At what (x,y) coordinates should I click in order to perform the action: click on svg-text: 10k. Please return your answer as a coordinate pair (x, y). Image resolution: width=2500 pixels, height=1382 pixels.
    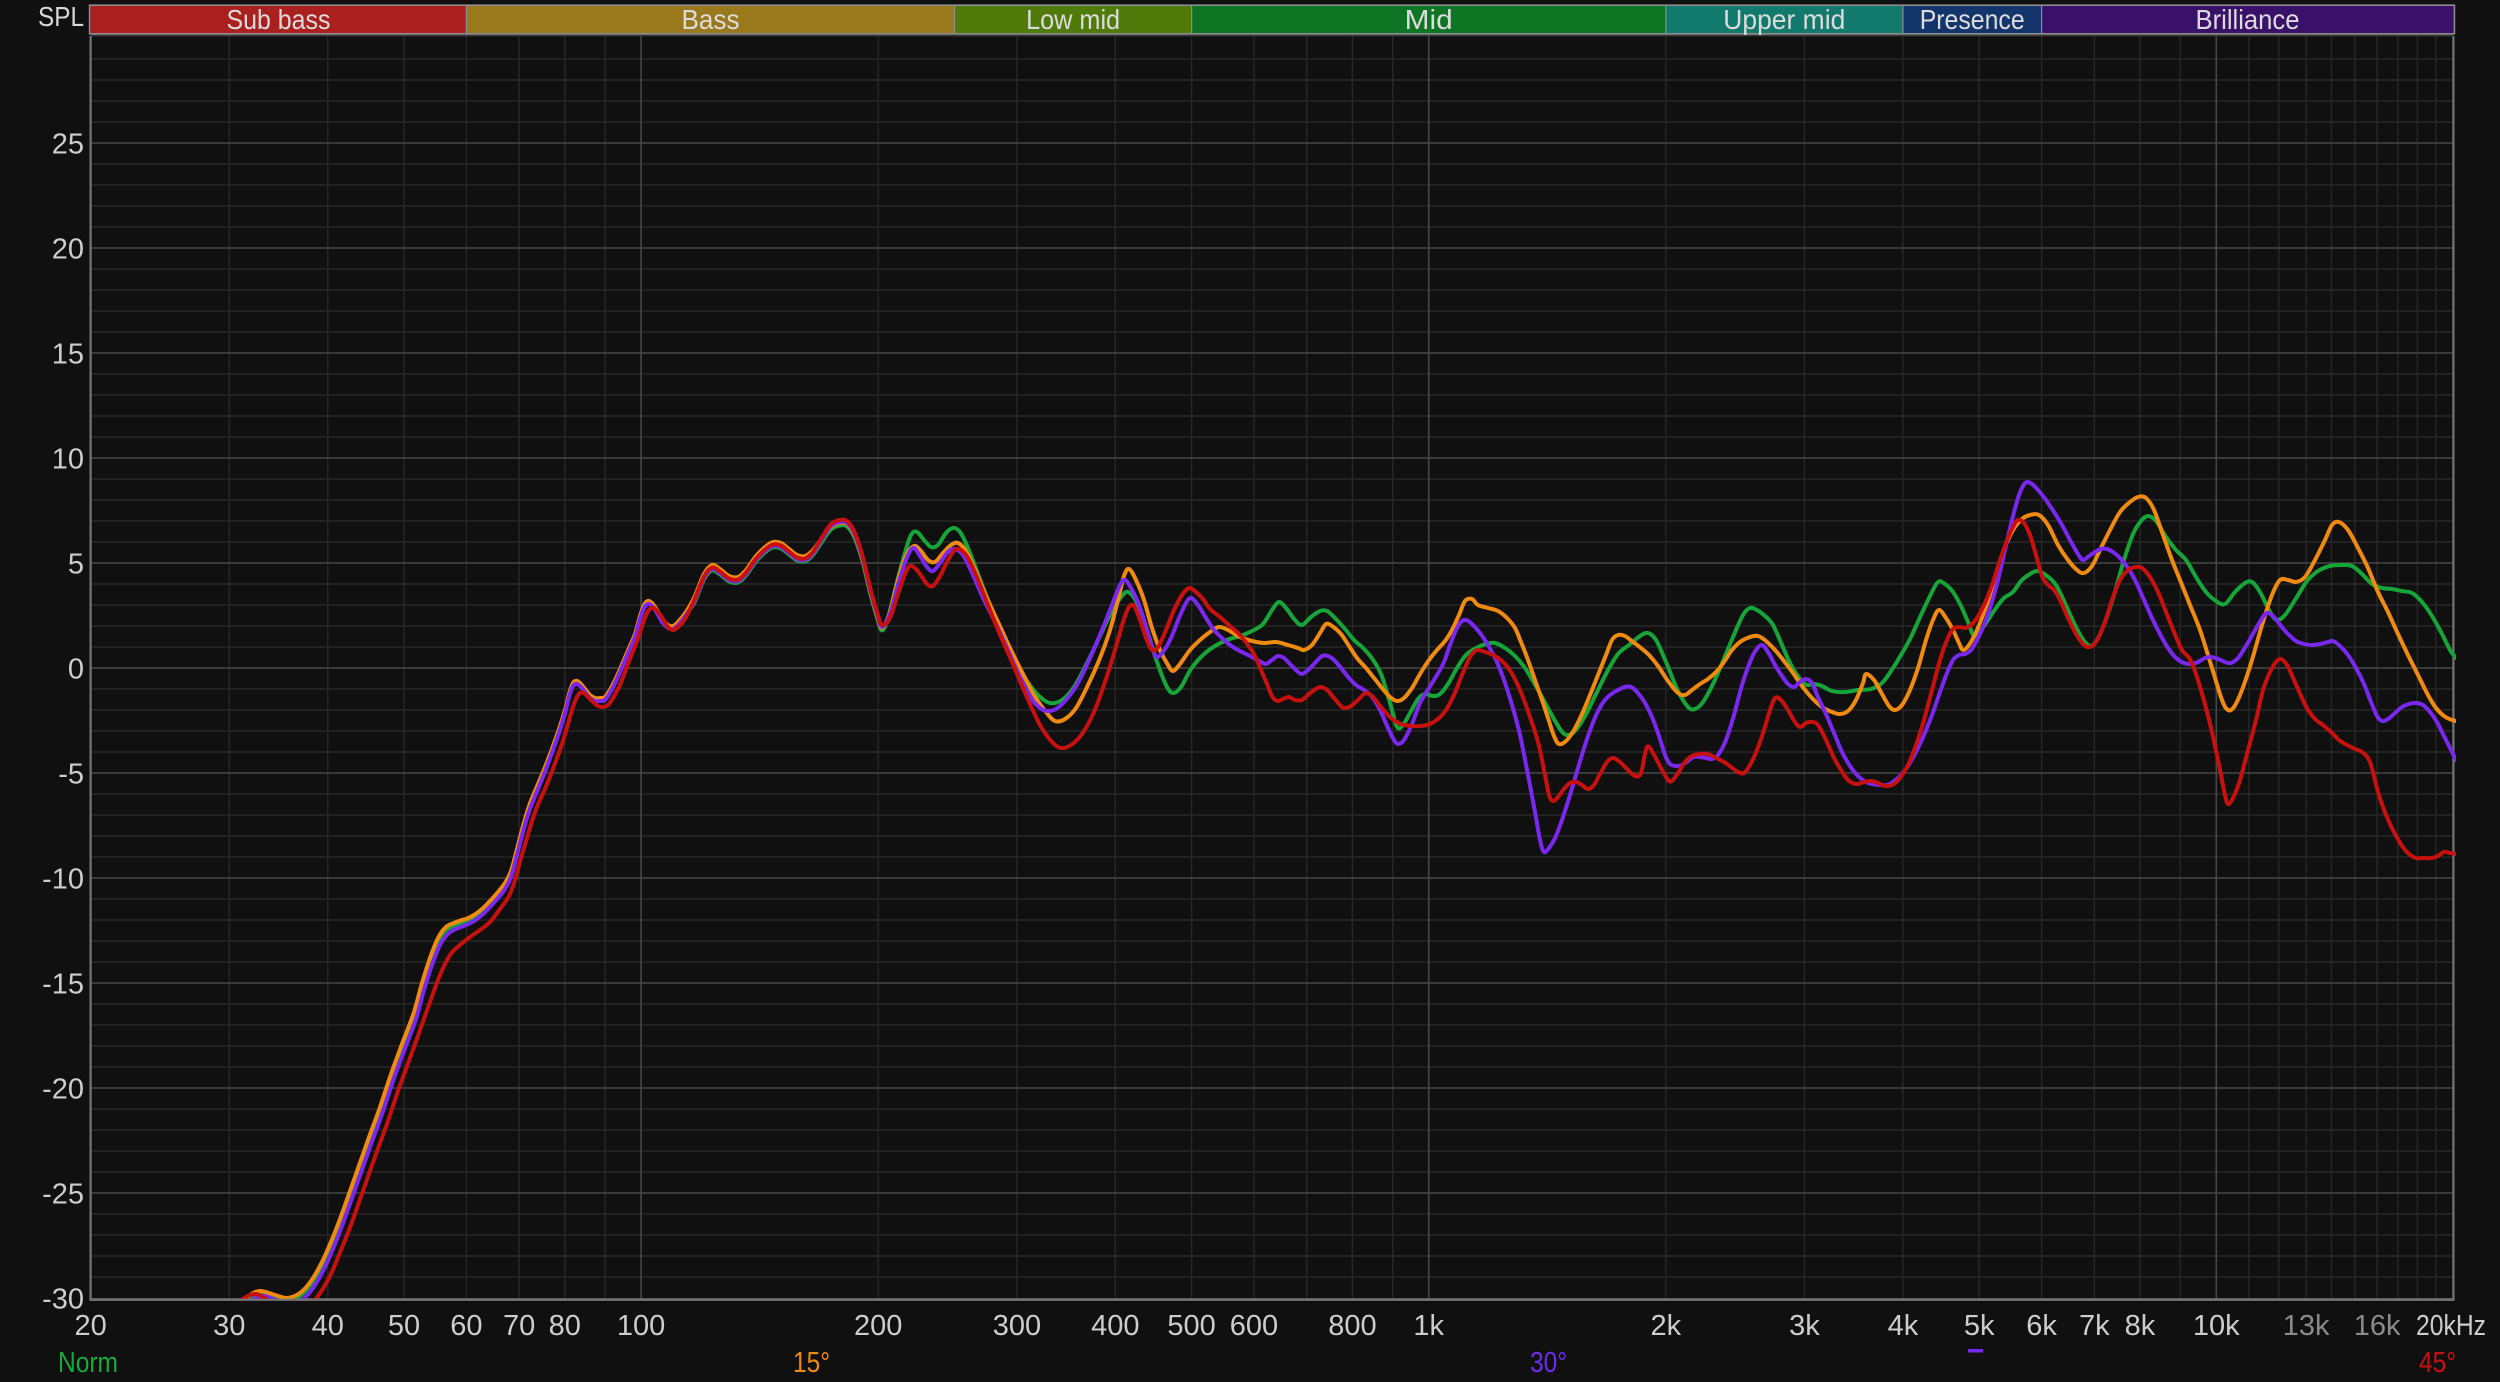
    Looking at the image, I should click on (2216, 1326).